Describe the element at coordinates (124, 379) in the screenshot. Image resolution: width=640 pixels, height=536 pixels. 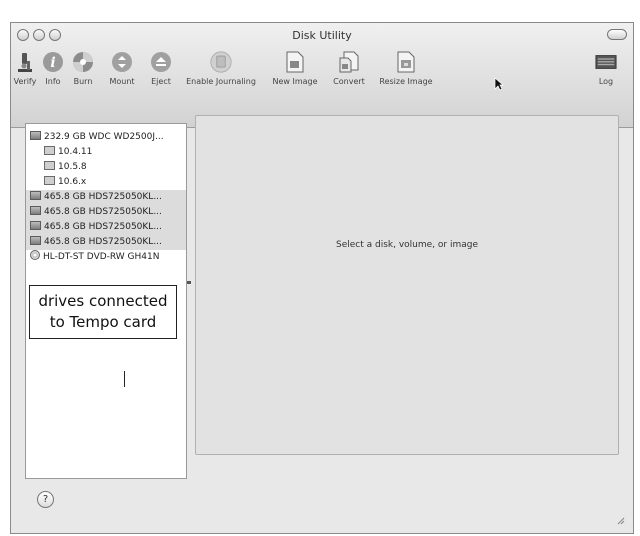
I see `callout-leader-line` at that location.